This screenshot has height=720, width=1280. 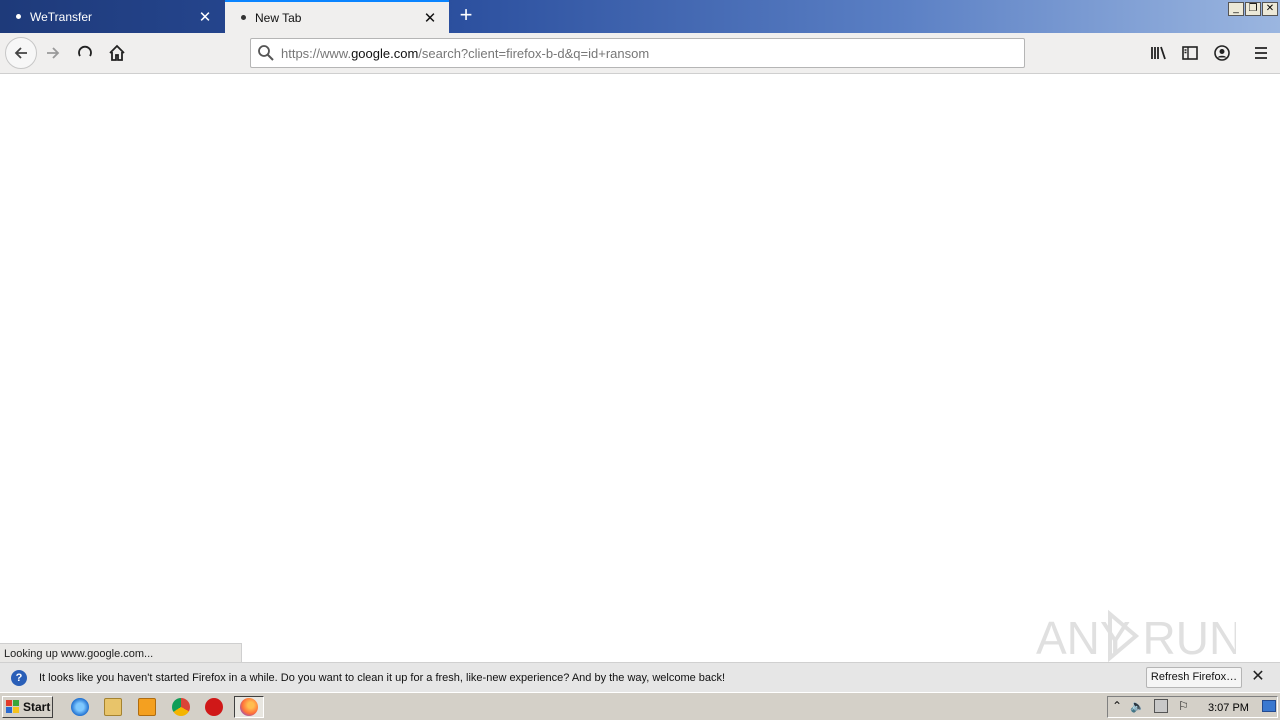 I want to click on tab-new-tab: New Tab ✕, so click(x=337, y=16).